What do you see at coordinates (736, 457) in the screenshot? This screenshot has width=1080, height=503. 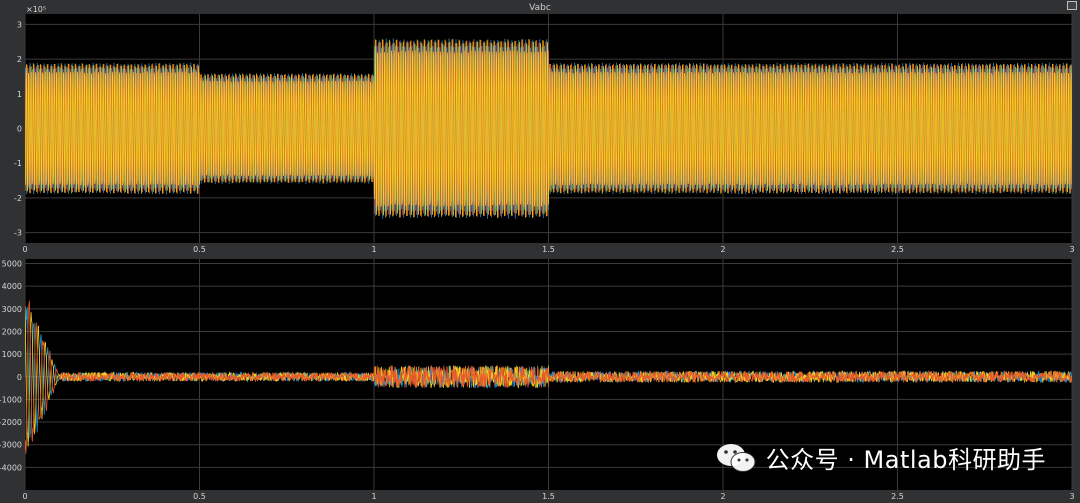 I see `wechat-icon` at bounding box center [736, 457].